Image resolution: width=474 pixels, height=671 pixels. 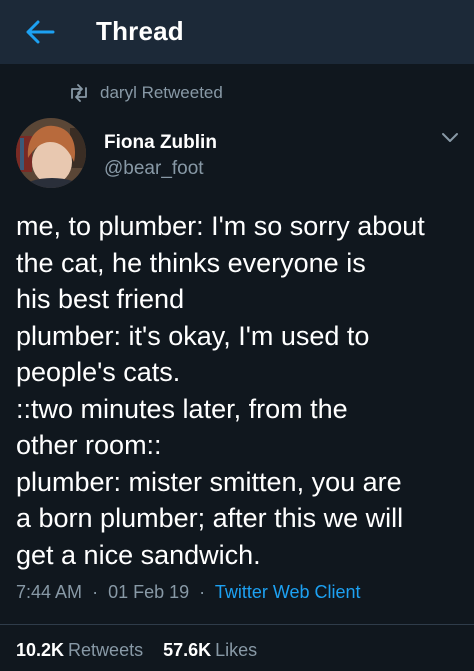 I want to click on tweet-line: a born plumber; after this we will, so click(x=210, y=518).